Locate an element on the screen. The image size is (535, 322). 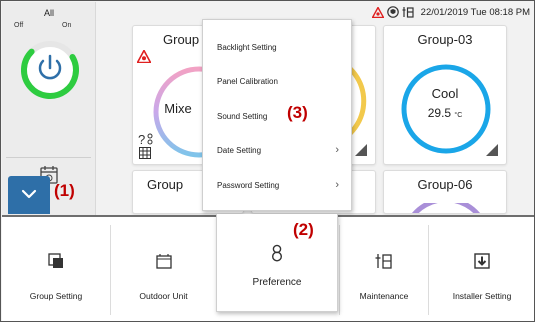
bottom-item-label: Group Setting is located at coordinates (56, 296).